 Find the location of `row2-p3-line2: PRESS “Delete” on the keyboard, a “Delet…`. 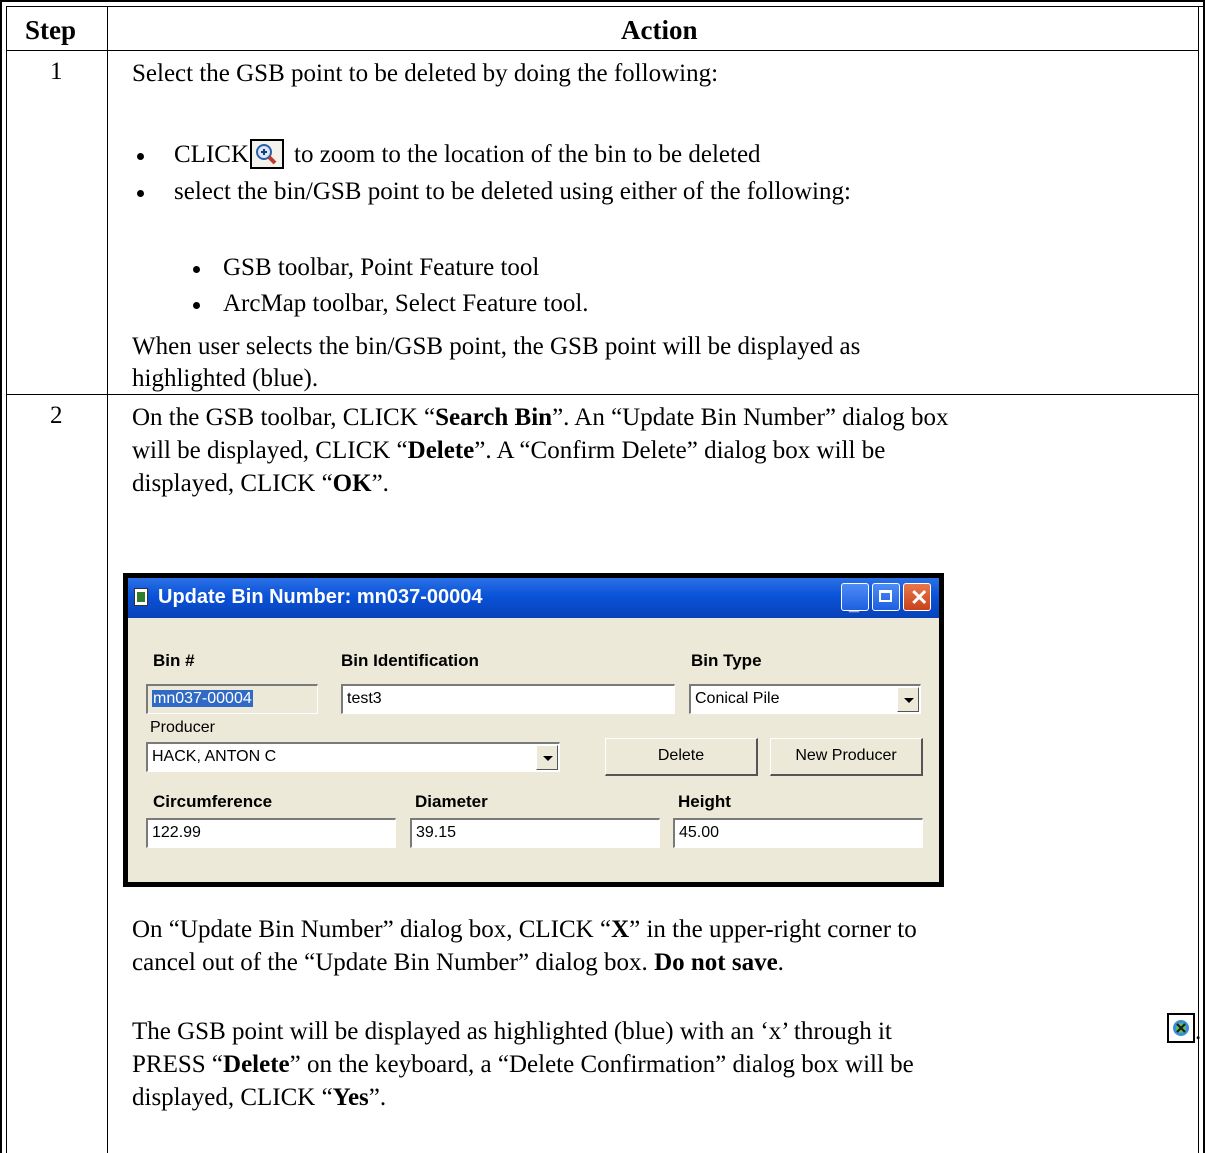

row2-p3-line2: PRESS “Delete” on the keyboard, a “Delet… is located at coordinates (523, 1064).